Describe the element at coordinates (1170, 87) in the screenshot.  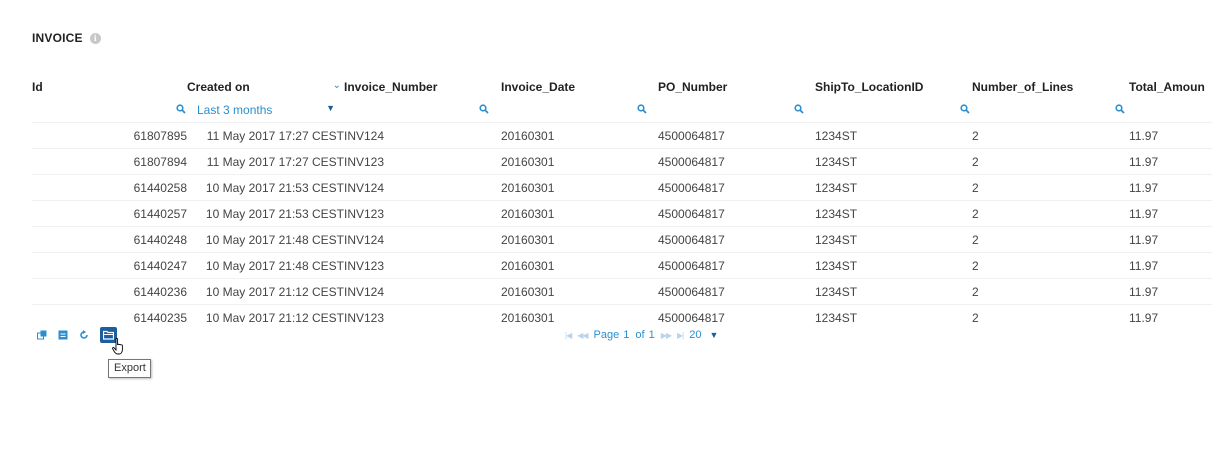
I see `column-header-total-amount: Total_Amoun` at that location.